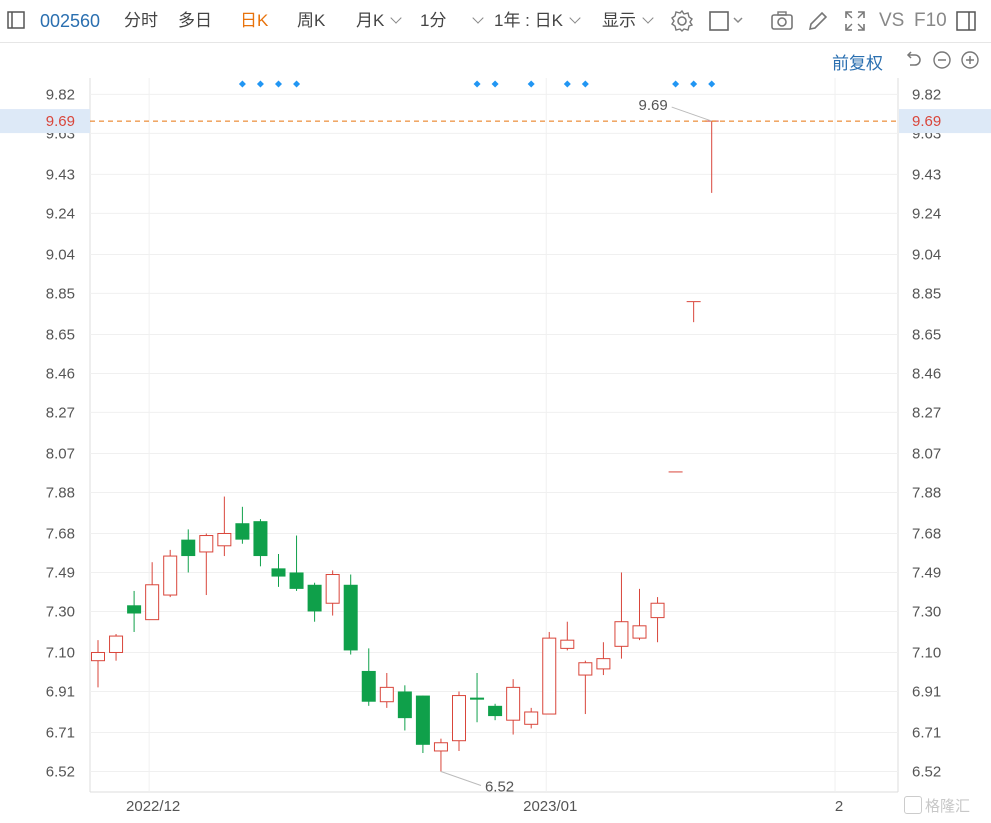  I want to click on interval-label: 1分, so click(433, 20).